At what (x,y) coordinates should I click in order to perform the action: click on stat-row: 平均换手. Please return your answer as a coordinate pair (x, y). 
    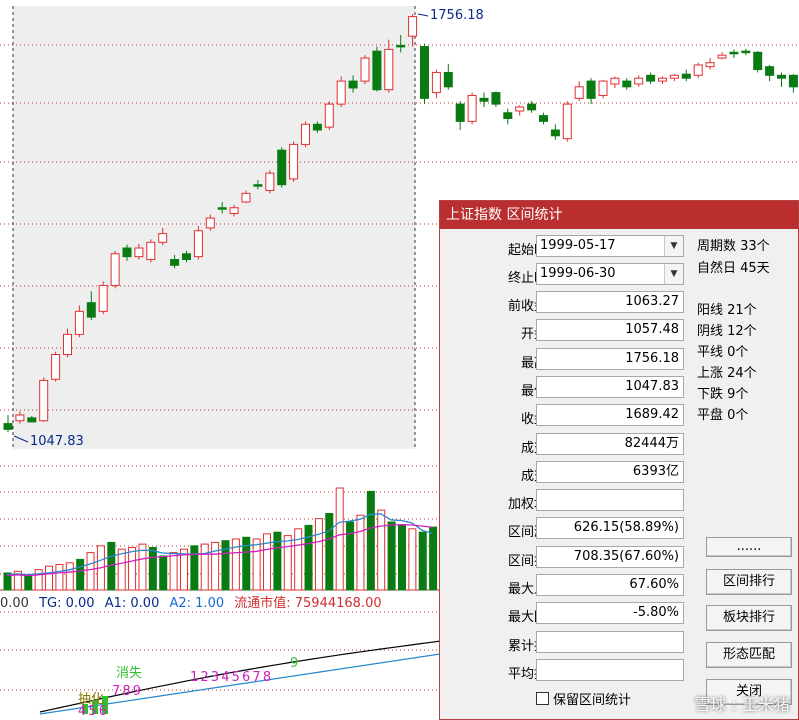
    Looking at the image, I should click on (565, 671).